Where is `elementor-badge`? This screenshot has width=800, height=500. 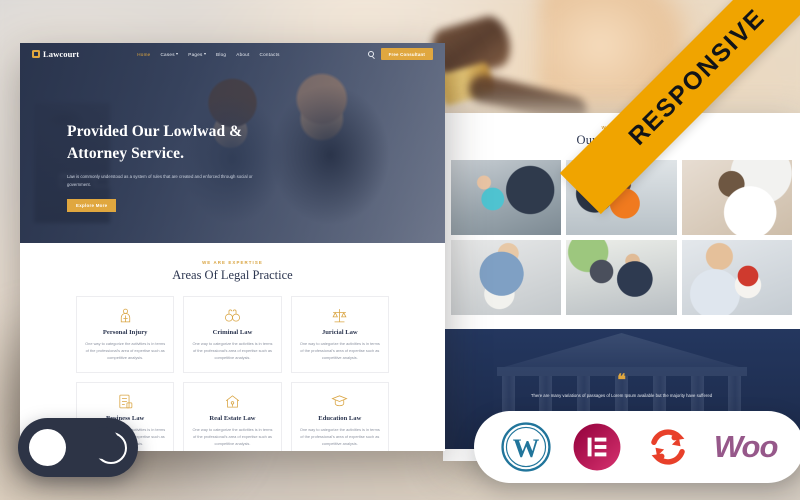
elementor-badge is located at coordinates (597, 447).